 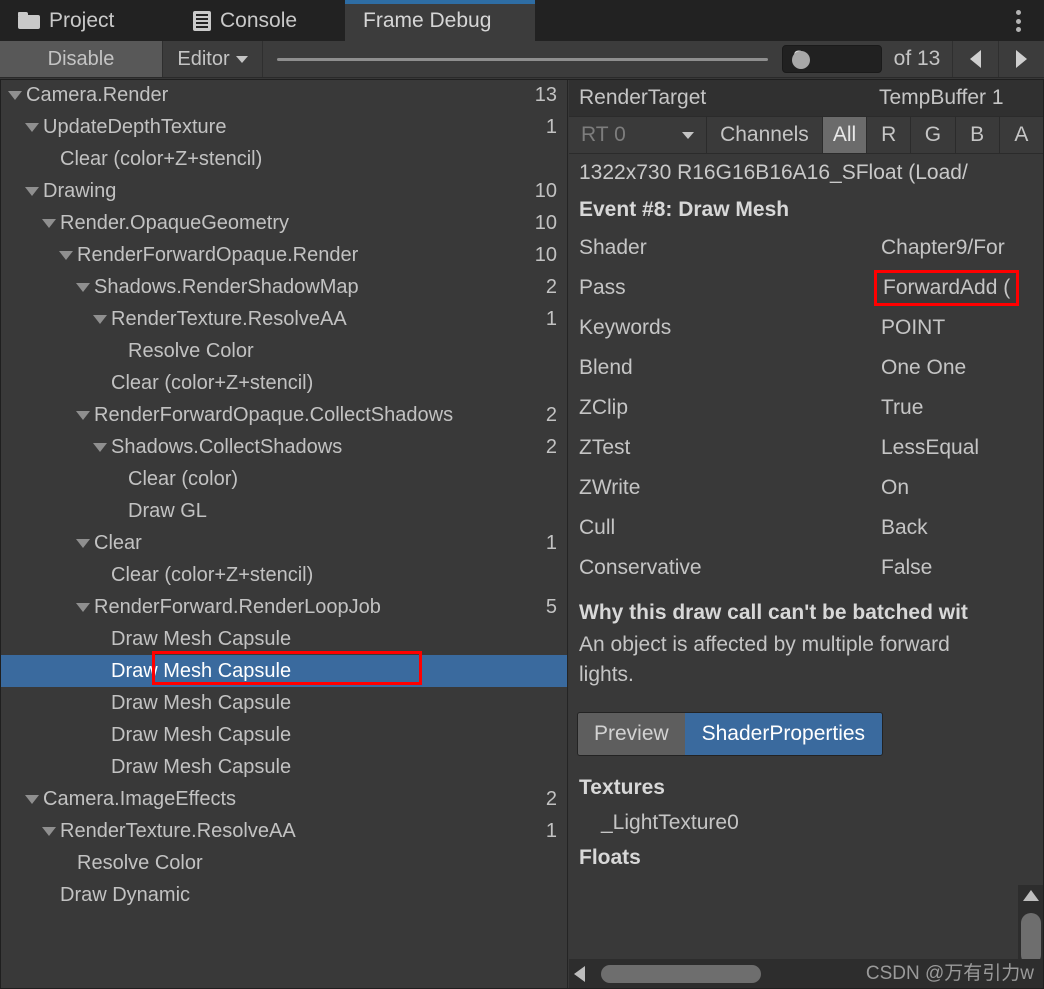 What do you see at coordinates (806, 914) in the screenshot?
I see `props-group-vectors: Vectors` at bounding box center [806, 914].